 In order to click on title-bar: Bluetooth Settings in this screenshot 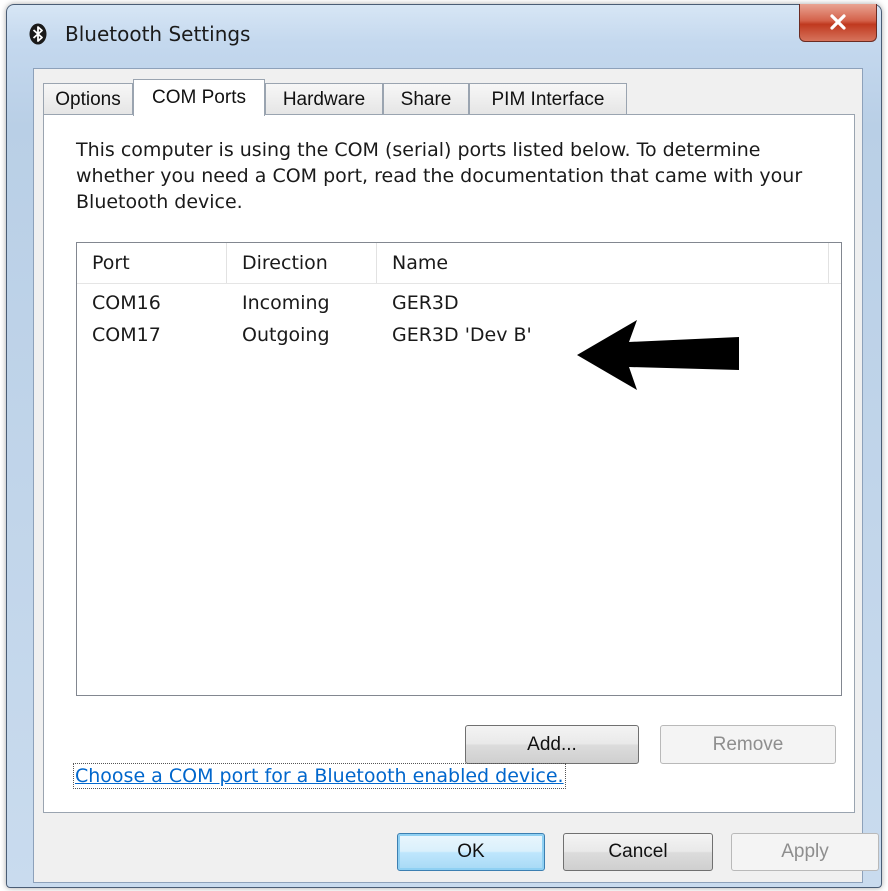, I will do `click(444, 28)`.